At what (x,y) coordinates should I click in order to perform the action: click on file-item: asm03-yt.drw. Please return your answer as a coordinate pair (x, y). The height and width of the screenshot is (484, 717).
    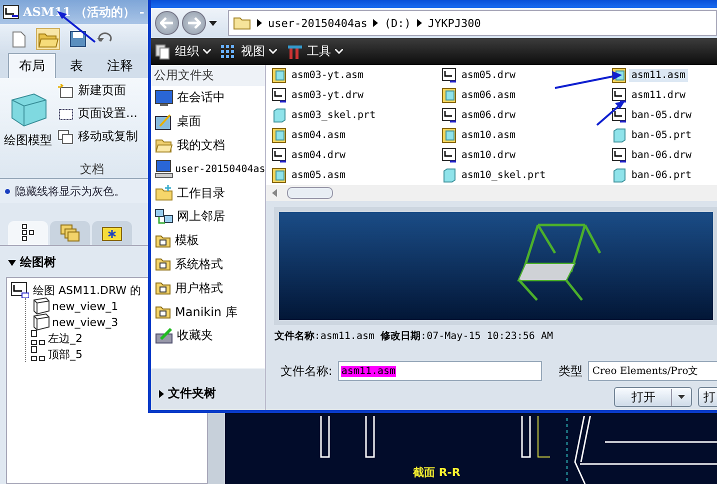
    Looking at the image, I should click on (357, 95).